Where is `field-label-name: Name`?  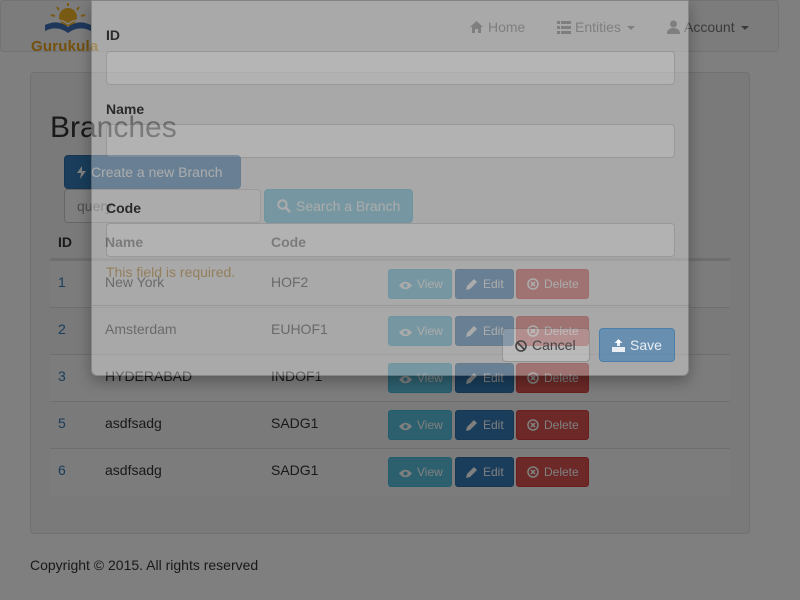 field-label-name: Name is located at coordinates (125, 109).